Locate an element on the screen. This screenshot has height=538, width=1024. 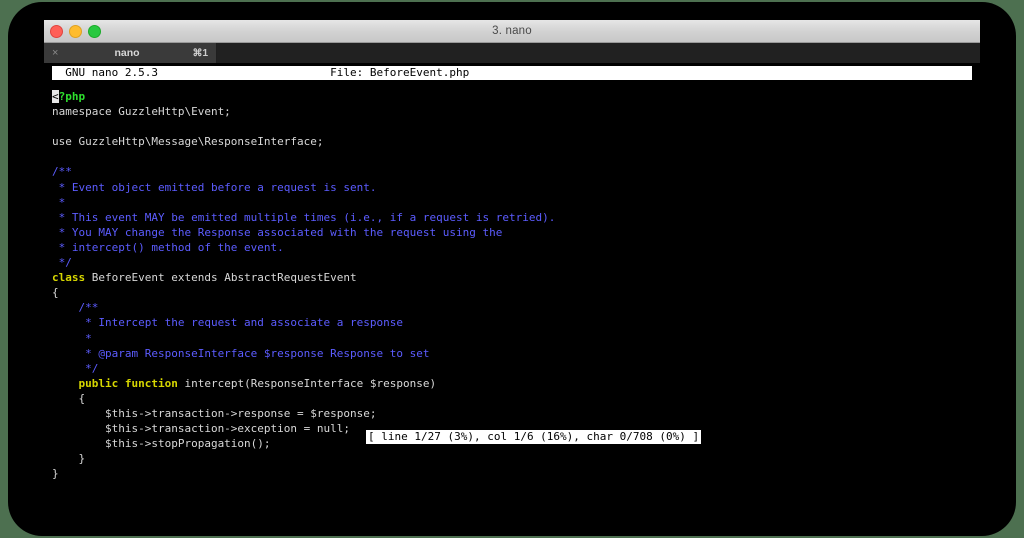
traffic-light-group is located at coordinates (75, 31).